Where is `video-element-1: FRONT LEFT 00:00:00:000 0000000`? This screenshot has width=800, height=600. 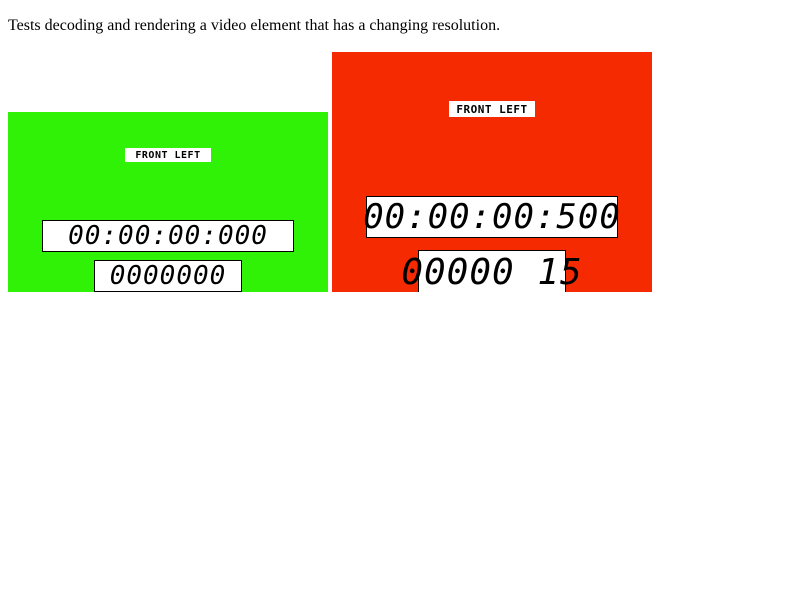 video-element-1: FRONT LEFT 00:00:00:000 0000000 is located at coordinates (168, 202).